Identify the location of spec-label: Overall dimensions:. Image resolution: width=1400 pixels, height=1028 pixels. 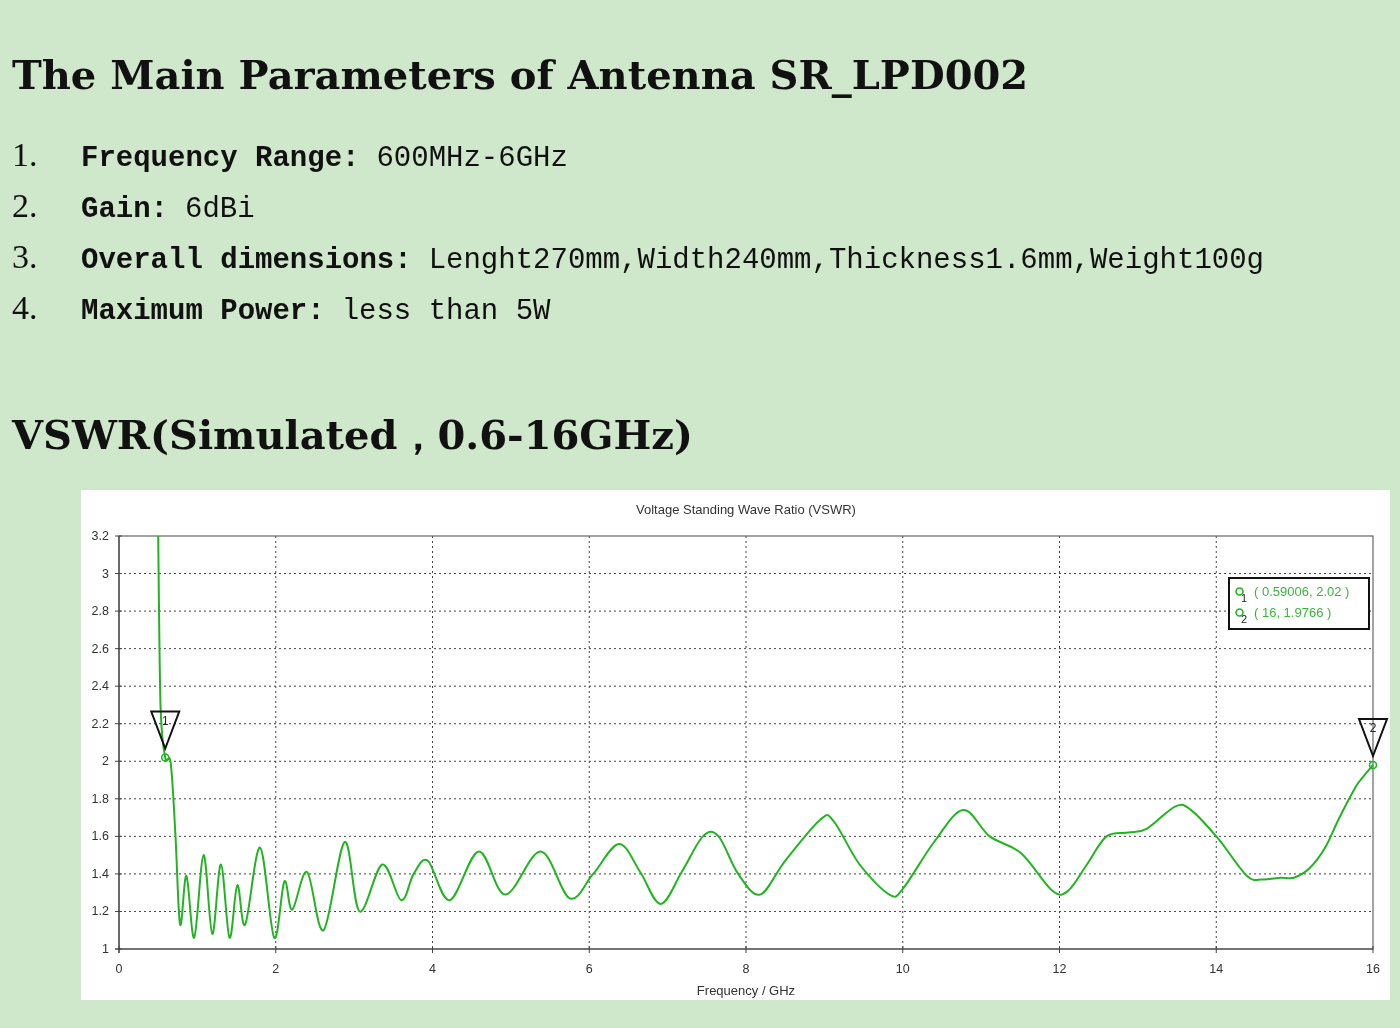
(246, 261).